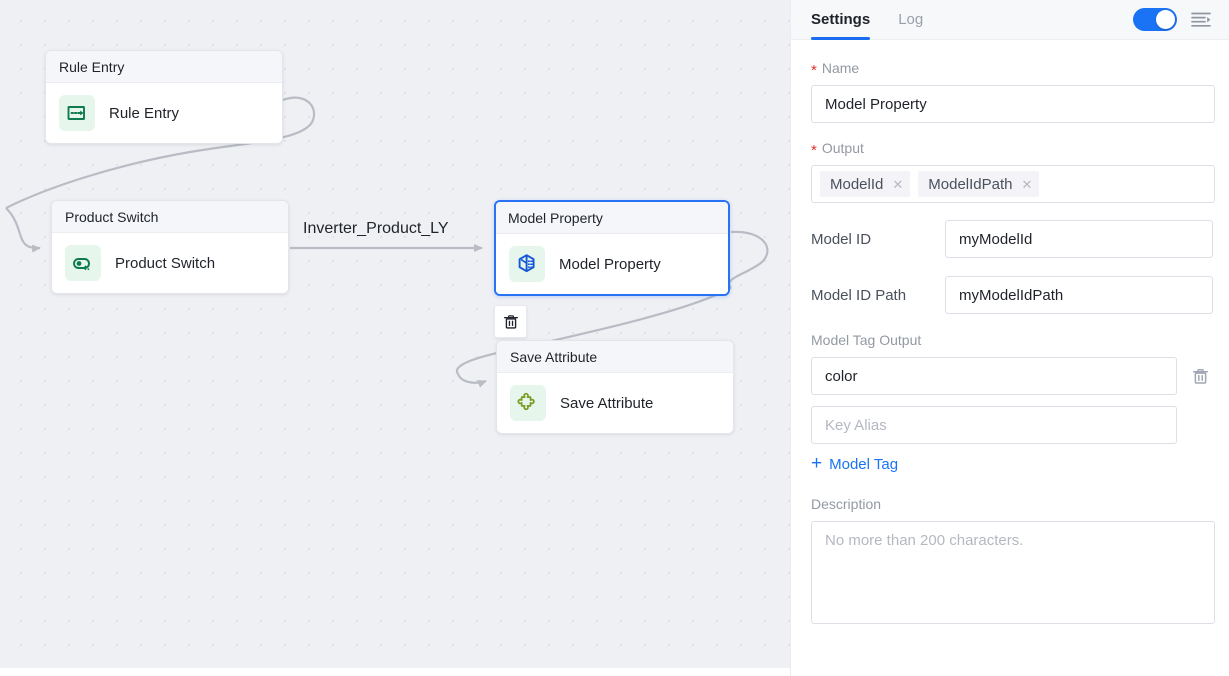  I want to click on model-tag-alias-row, so click(1012, 425).